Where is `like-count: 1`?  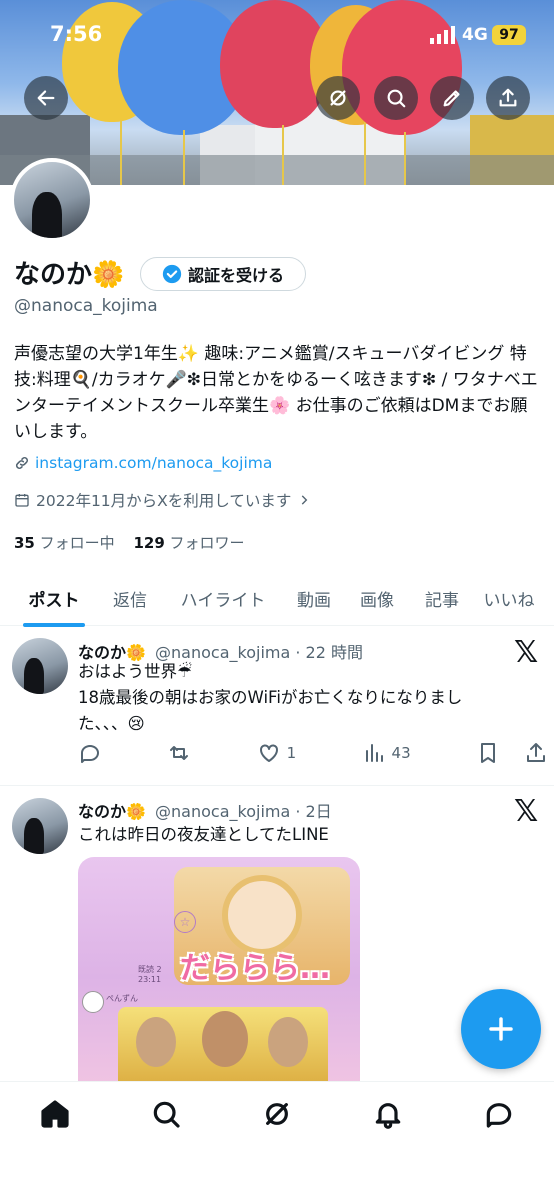
like-count: 1 is located at coordinates (291, 753).